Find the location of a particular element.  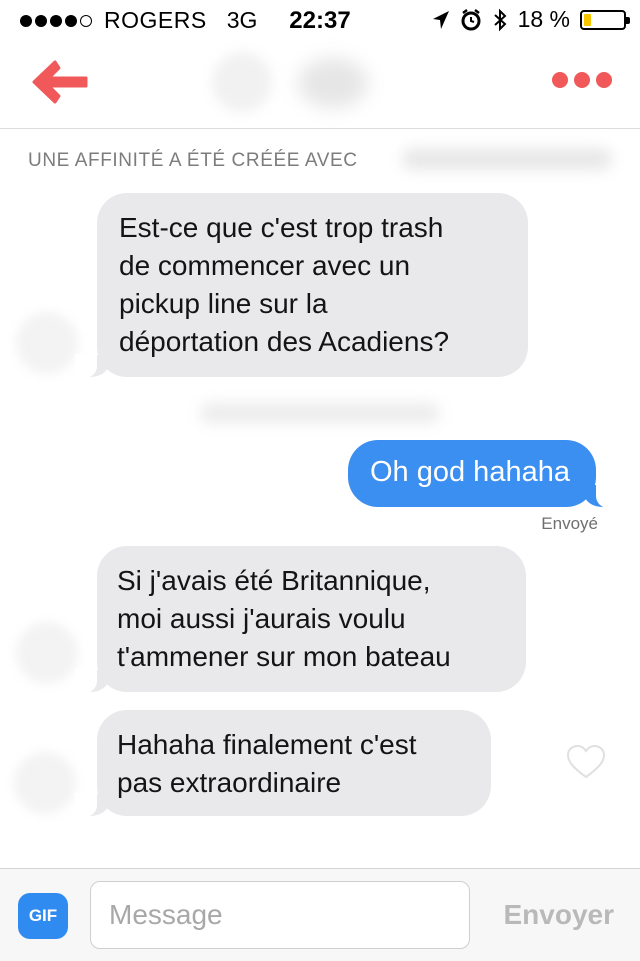

message-composer: GIF Envoyer is located at coordinates (320, 914).